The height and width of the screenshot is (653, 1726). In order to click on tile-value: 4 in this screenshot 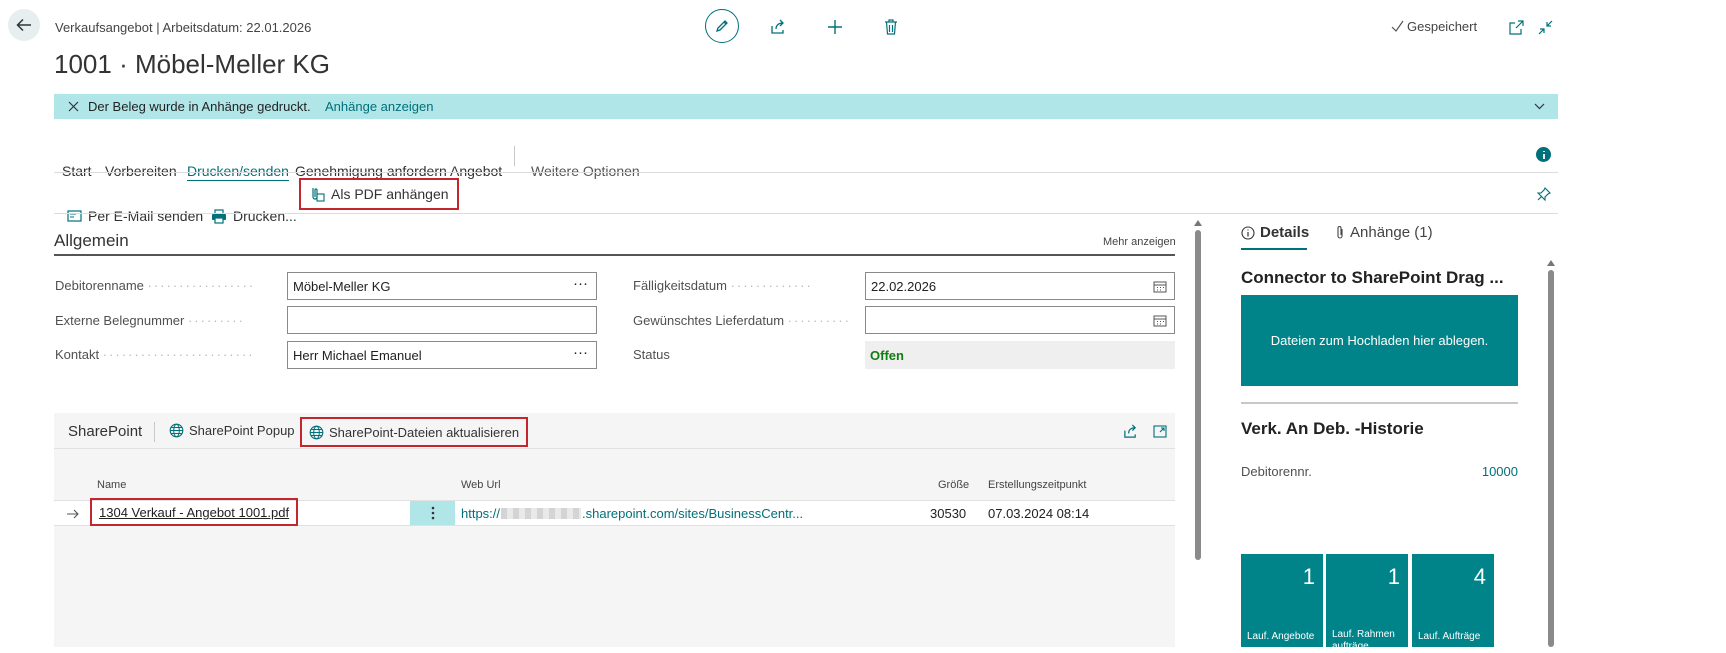, I will do `click(1479, 576)`.